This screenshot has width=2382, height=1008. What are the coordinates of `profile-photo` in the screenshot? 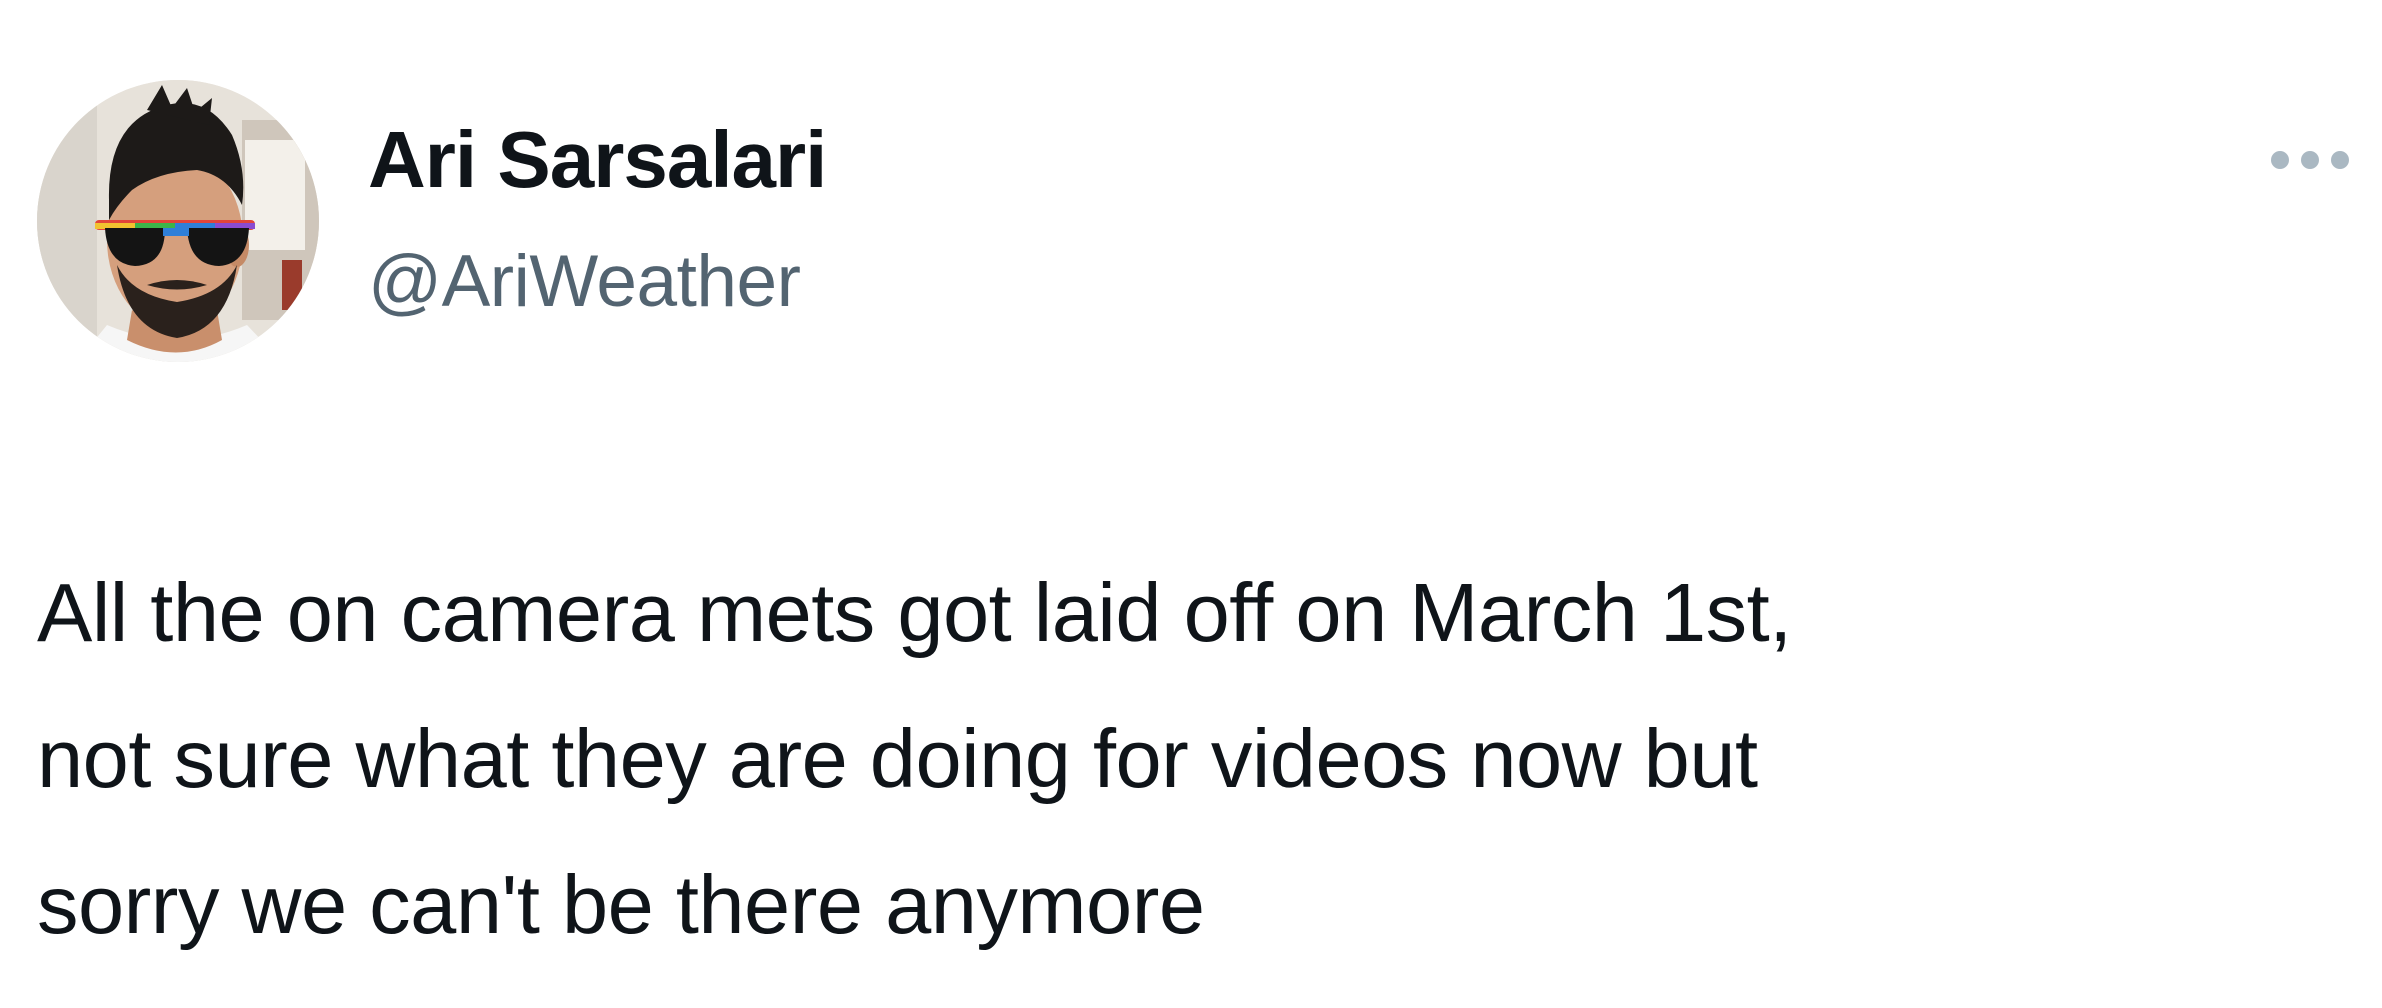 It's located at (178, 221).